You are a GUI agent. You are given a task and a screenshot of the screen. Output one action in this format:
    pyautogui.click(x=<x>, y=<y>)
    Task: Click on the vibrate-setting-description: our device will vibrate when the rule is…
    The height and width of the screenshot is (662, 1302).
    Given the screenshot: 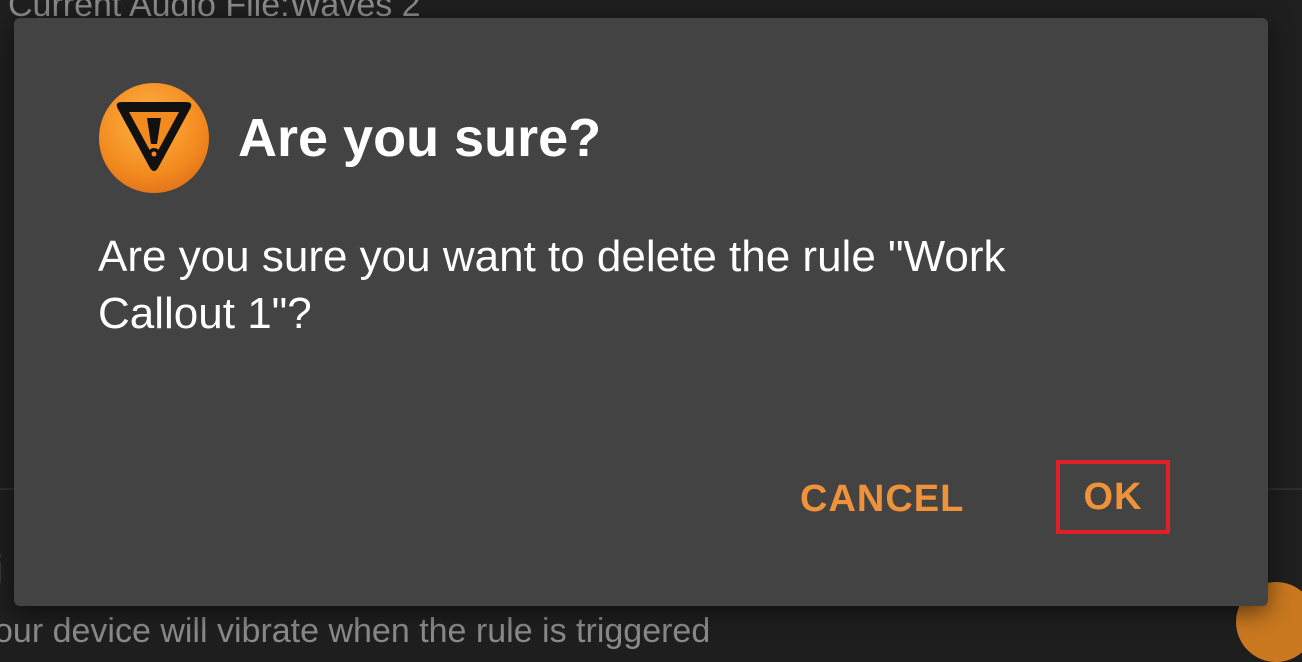 What is the action you would take?
    pyautogui.click(x=355, y=631)
    